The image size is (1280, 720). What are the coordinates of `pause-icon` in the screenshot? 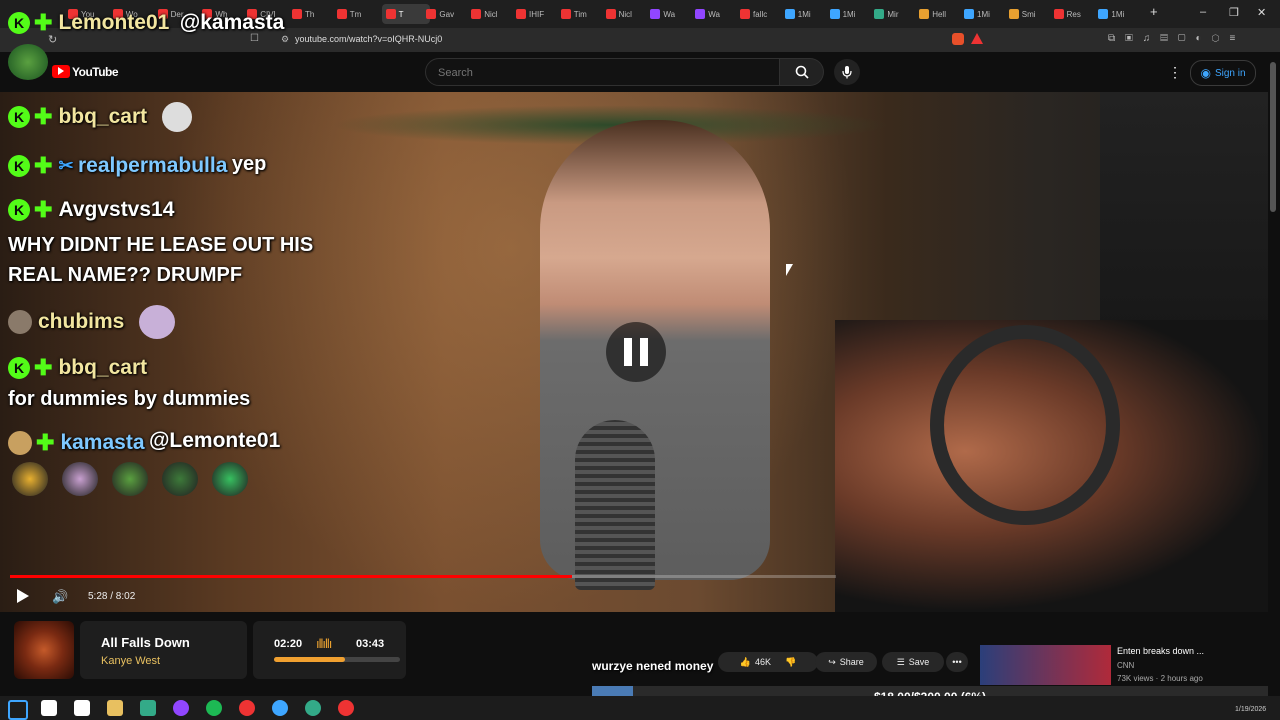 It's located at (636, 352).